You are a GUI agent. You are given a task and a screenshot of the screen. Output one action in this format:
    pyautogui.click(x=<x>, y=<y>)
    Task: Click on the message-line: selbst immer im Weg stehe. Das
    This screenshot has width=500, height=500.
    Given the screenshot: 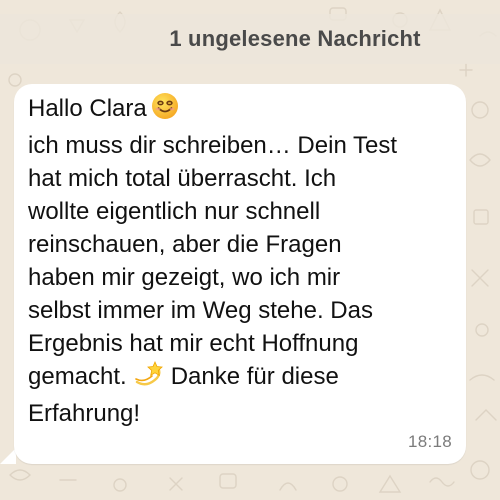 What is the action you would take?
    pyautogui.click(x=200, y=310)
    